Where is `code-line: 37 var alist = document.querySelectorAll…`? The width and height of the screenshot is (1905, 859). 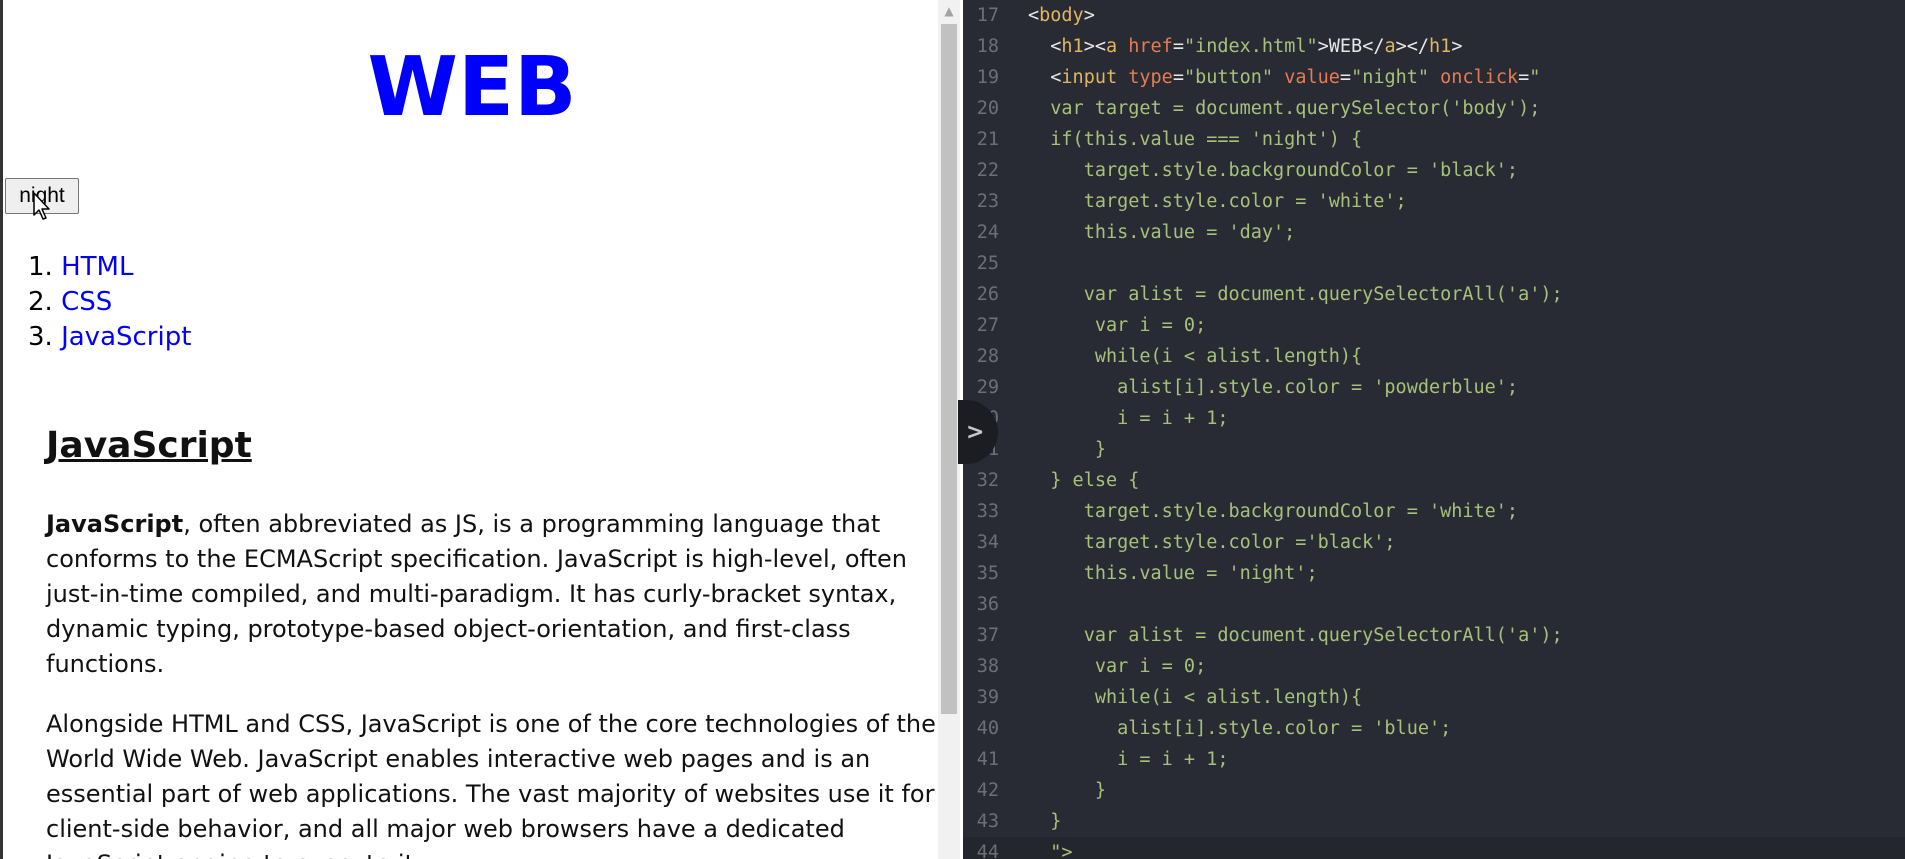 code-line: 37 var alist = document.querySelectorAll… is located at coordinates (1434, 635).